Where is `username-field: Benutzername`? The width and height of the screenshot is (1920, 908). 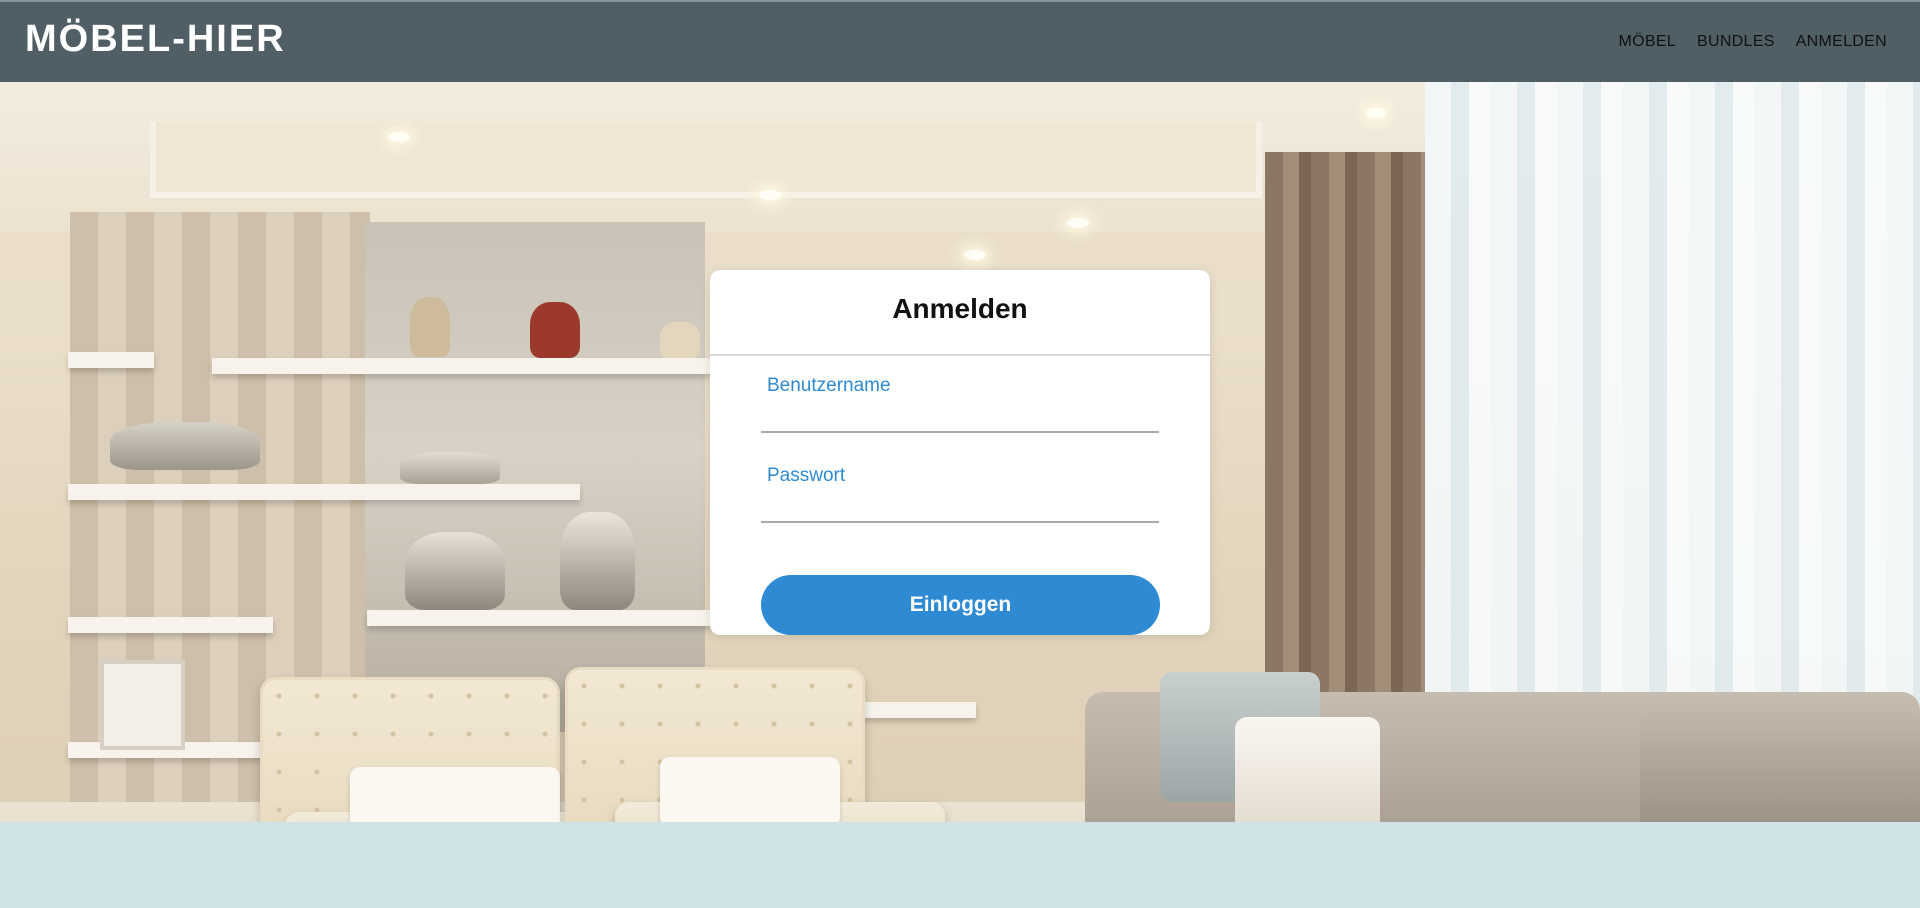
username-field: Benutzername is located at coordinates (960, 420).